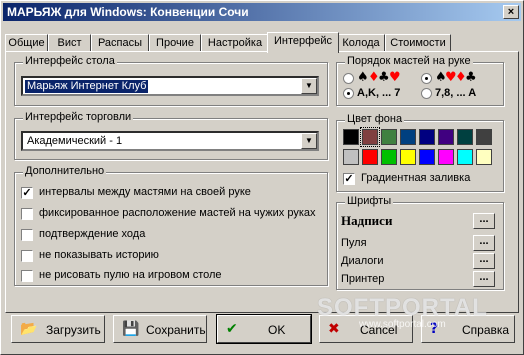 This screenshot has width=524, height=355. What do you see at coordinates (99, 255) in the screenshot?
I see `option-label-4: не показывать историю` at bounding box center [99, 255].